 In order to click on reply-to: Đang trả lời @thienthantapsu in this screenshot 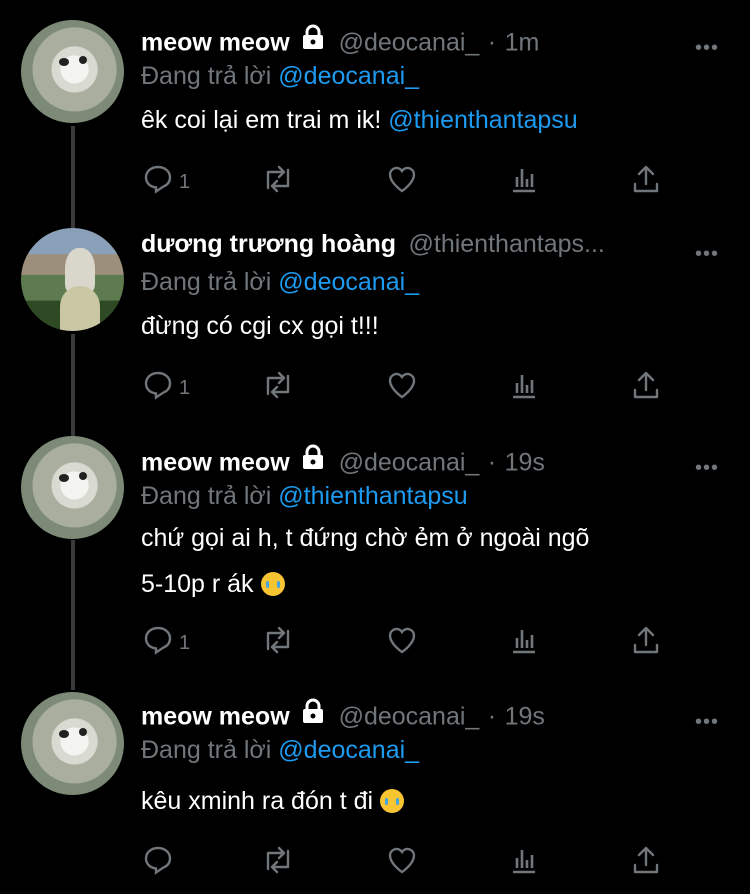, I will do `click(304, 496)`.